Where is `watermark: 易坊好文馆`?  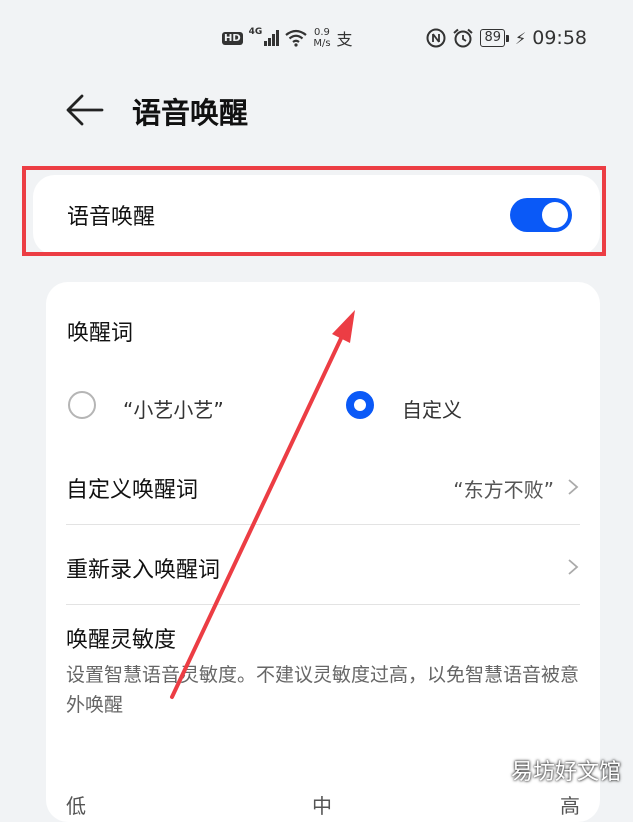
watermark: 易坊好文馆 is located at coordinates (565, 772).